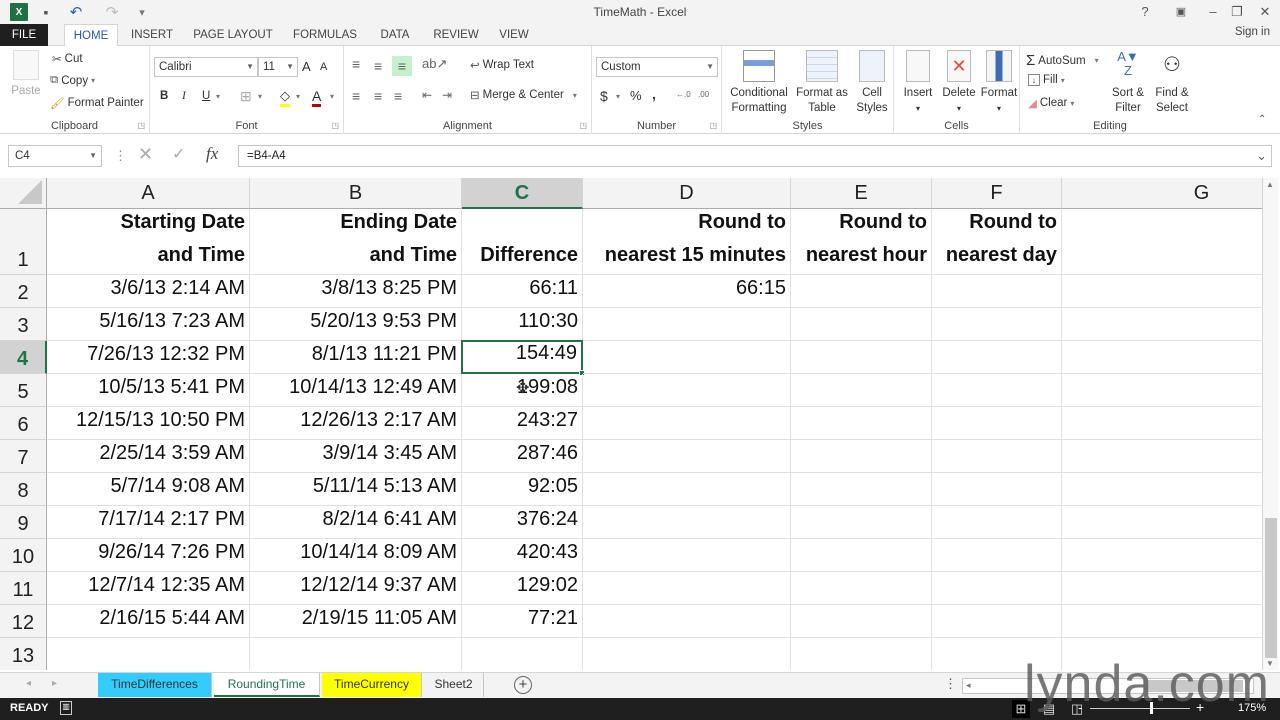 The image size is (1280, 720). Describe the element at coordinates (604, 96) in the screenshot. I see `currency-button: $` at that location.